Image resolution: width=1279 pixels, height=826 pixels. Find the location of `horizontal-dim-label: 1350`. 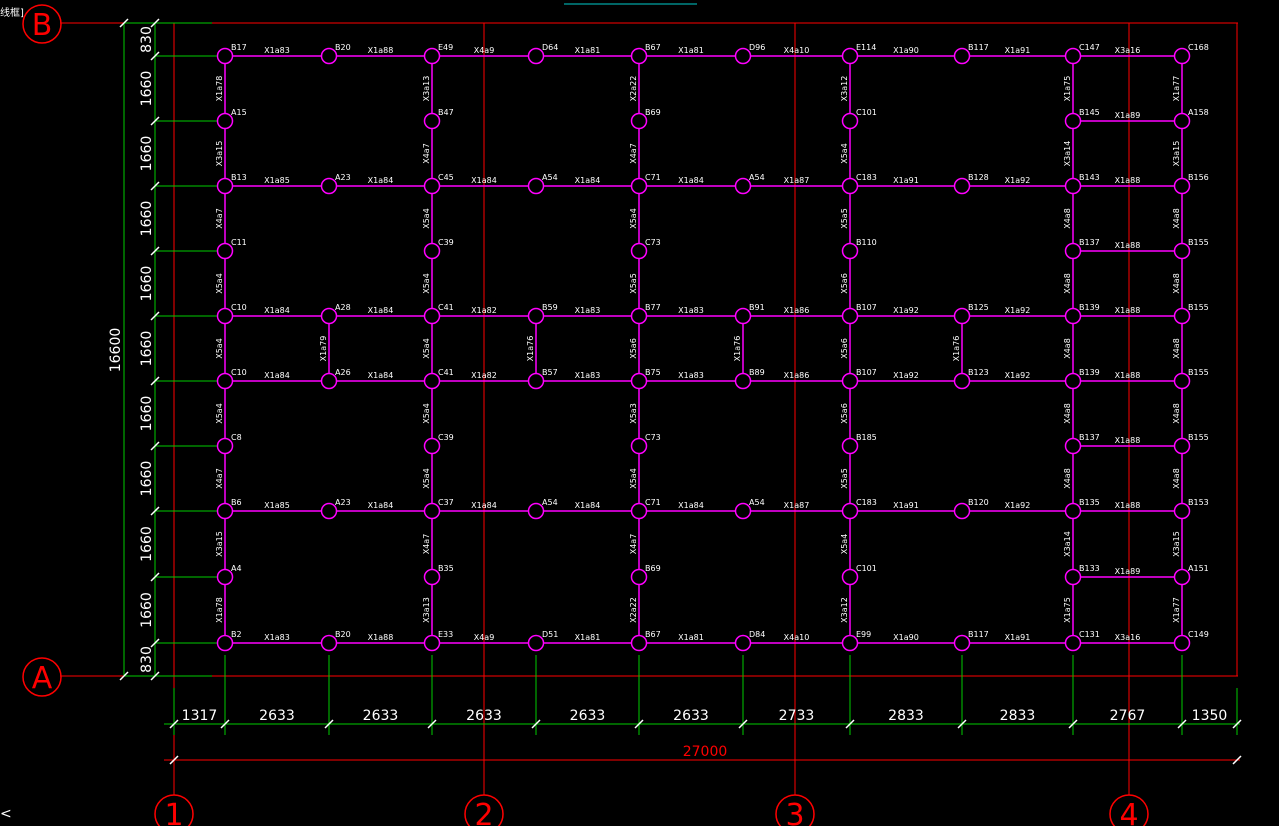

horizontal-dim-label: 1350 is located at coordinates (1210, 716).